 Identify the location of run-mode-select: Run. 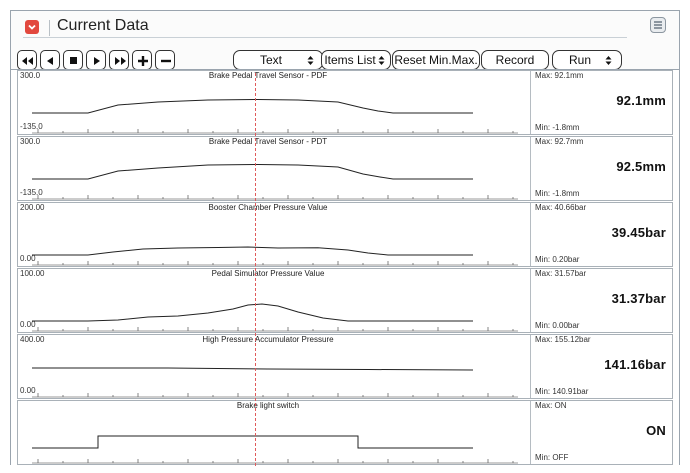
(587, 60).